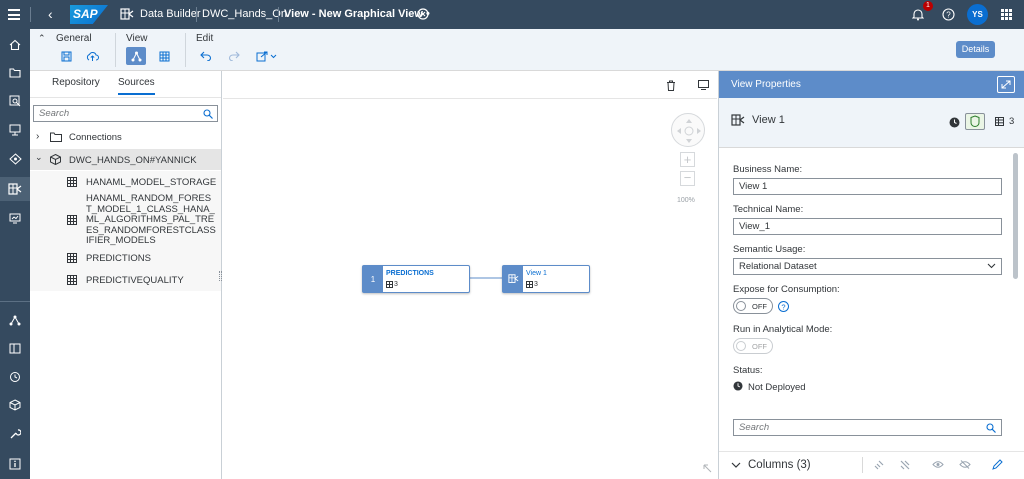  Describe the element at coordinates (244, 14) in the screenshot. I see `breadcrumb-space: DWC_Hands_On` at that location.